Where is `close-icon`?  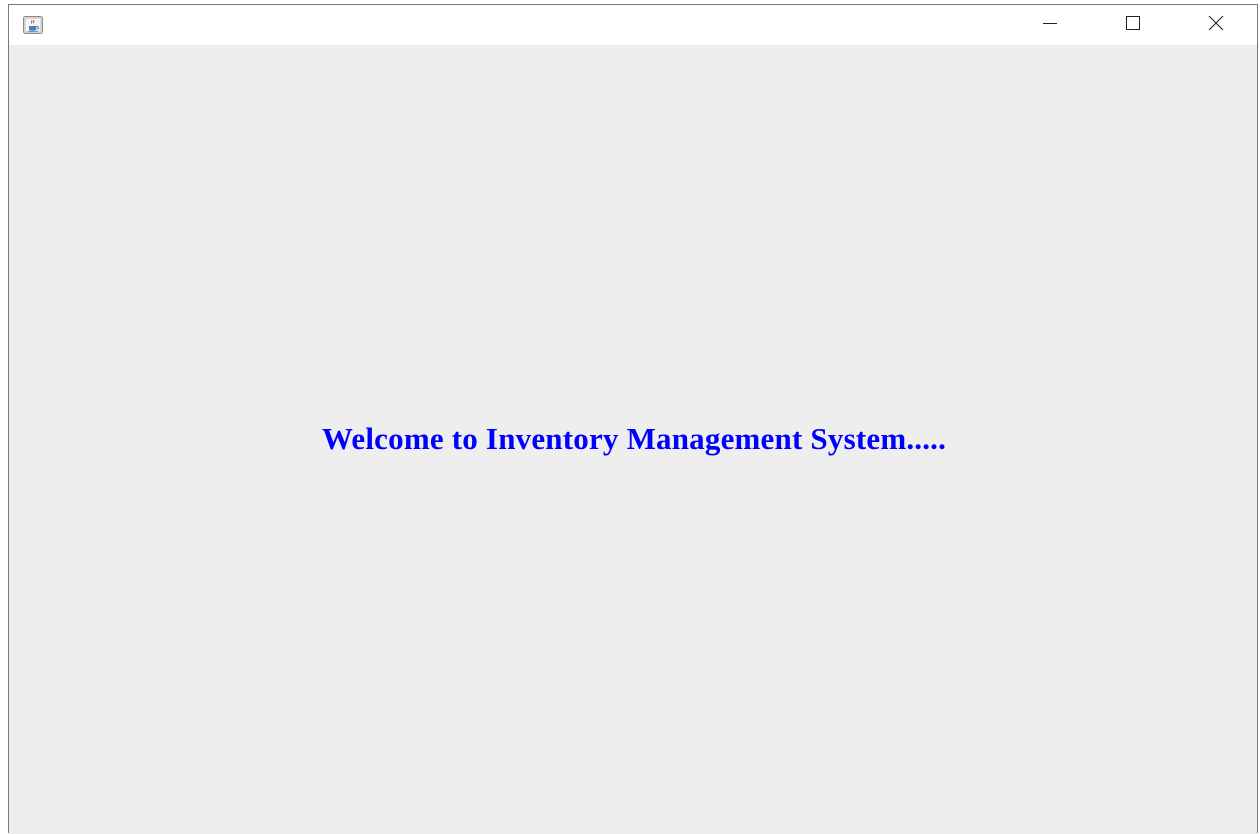 close-icon is located at coordinates (1216, 25).